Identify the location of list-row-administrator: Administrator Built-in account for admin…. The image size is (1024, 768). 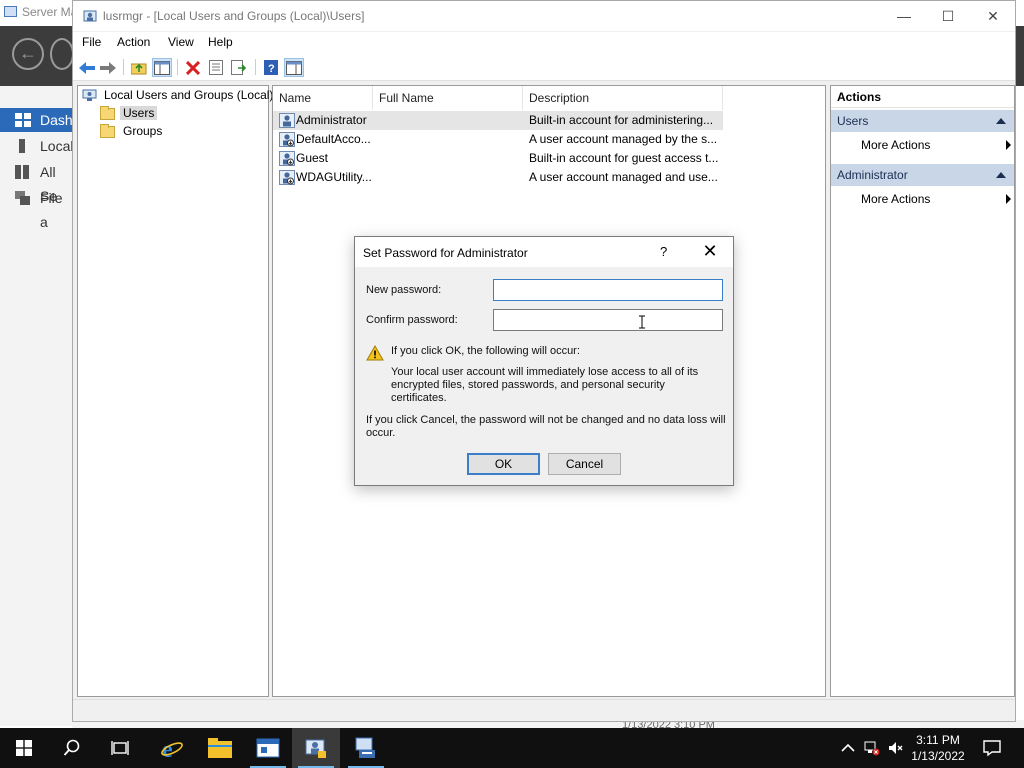
(498, 120).